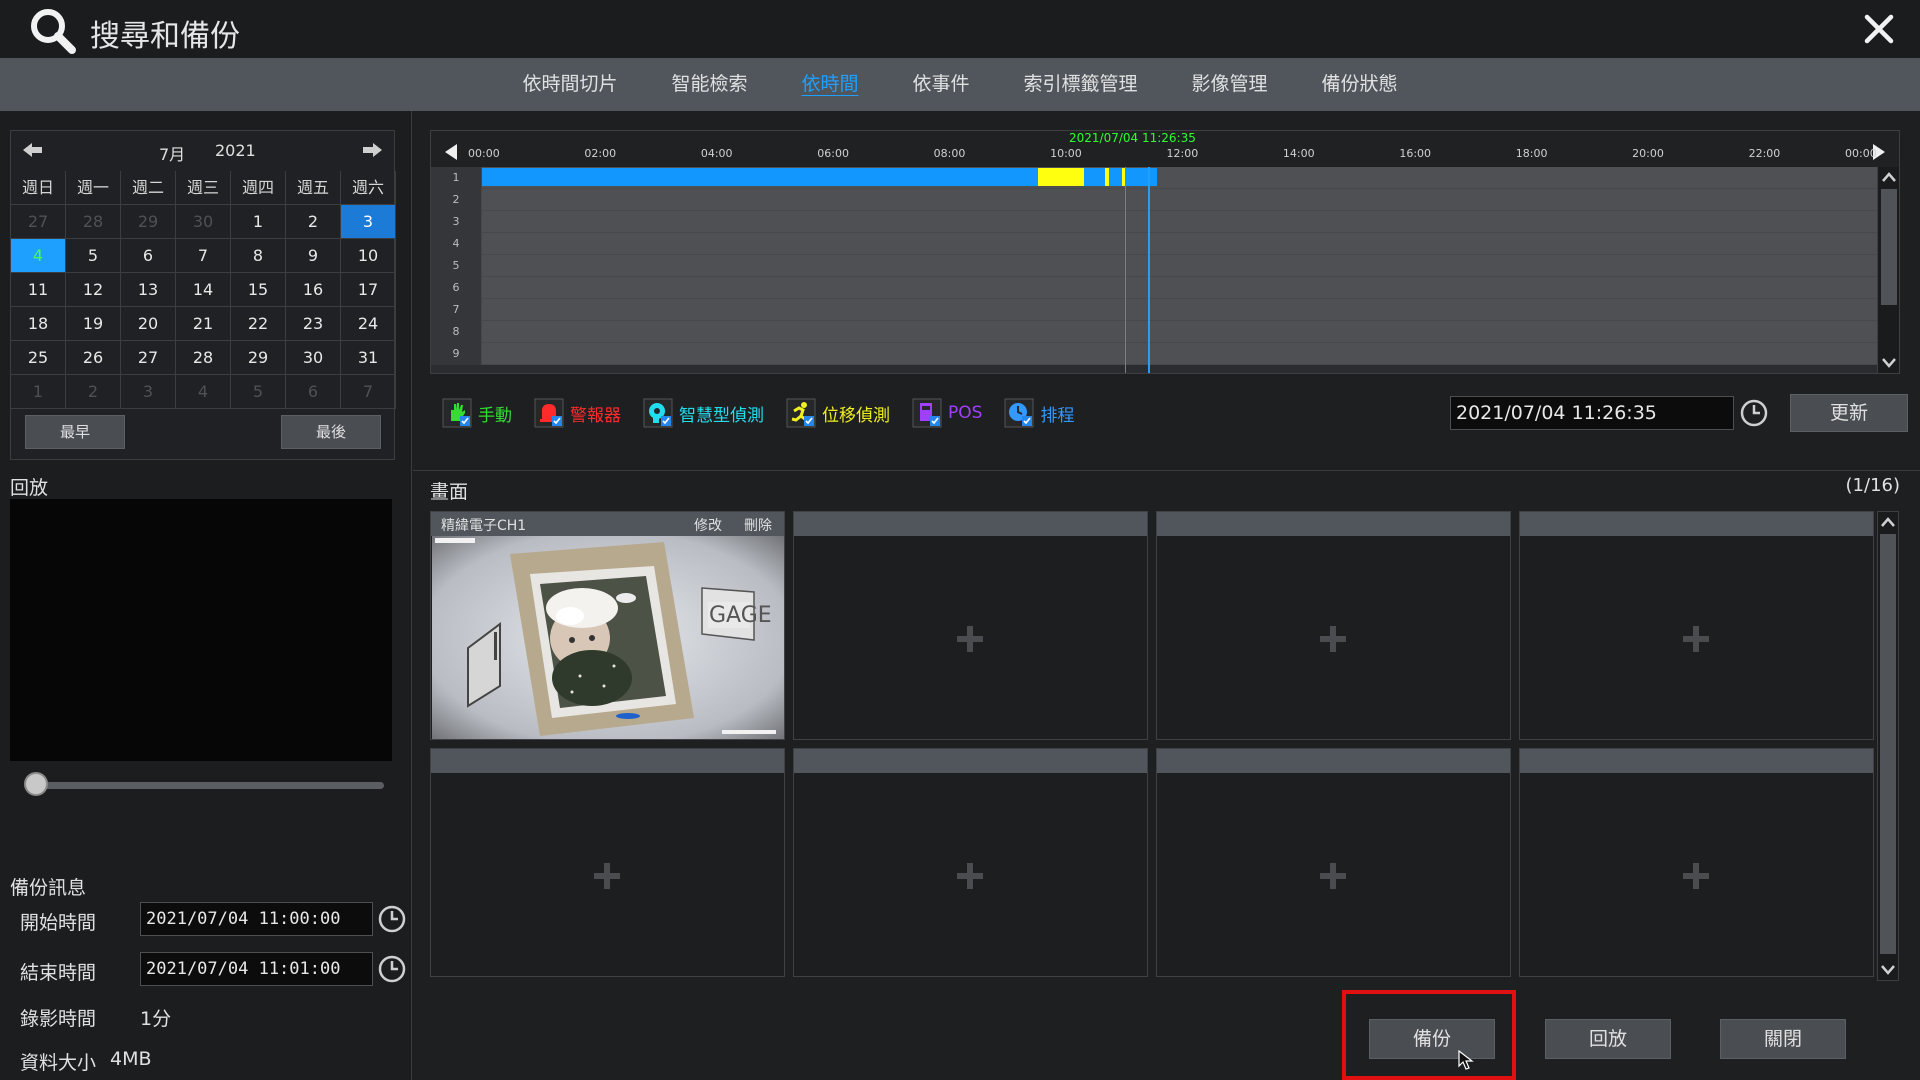 The width and height of the screenshot is (1920, 1080). Describe the element at coordinates (1608, 1039) in the screenshot. I see `playback-button: 回放` at that location.